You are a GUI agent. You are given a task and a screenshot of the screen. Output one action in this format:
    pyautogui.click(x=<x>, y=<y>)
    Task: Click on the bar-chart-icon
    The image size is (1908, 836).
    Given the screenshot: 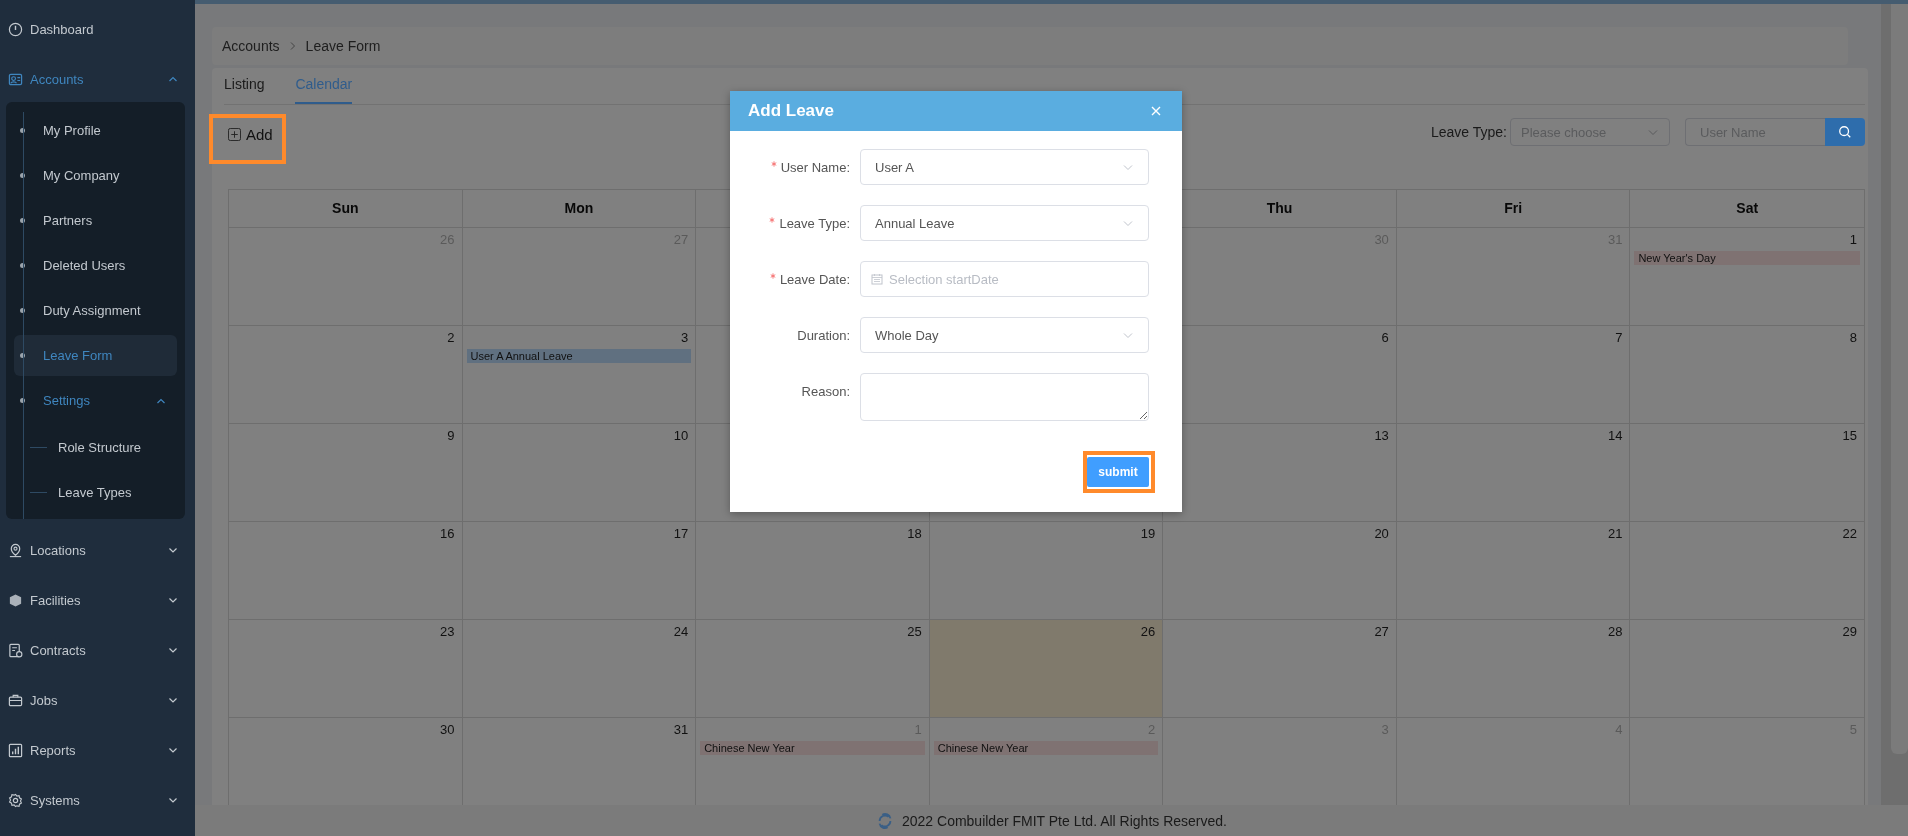 What is the action you would take?
    pyautogui.click(x=15, y=750)
    